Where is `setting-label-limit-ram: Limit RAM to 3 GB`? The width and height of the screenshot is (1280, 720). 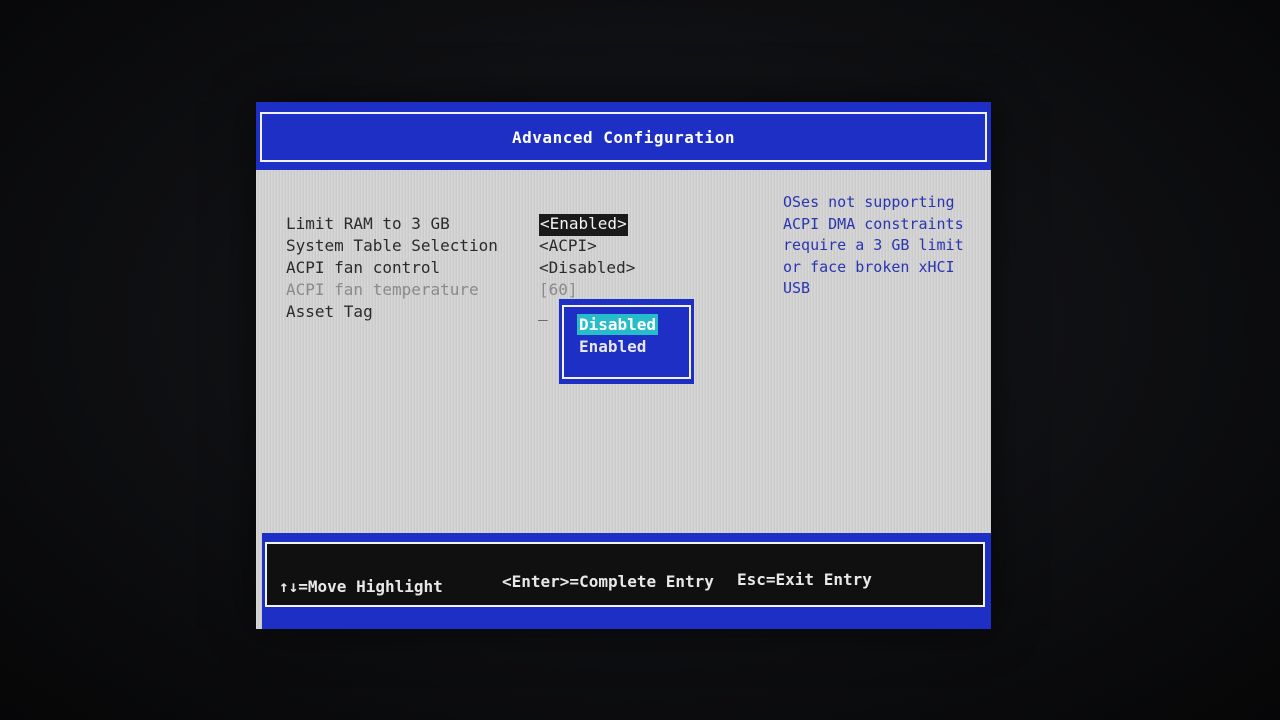
setting-label-limit-ram: Limit RAM to 3 GB is located at coordinates (368, 225).